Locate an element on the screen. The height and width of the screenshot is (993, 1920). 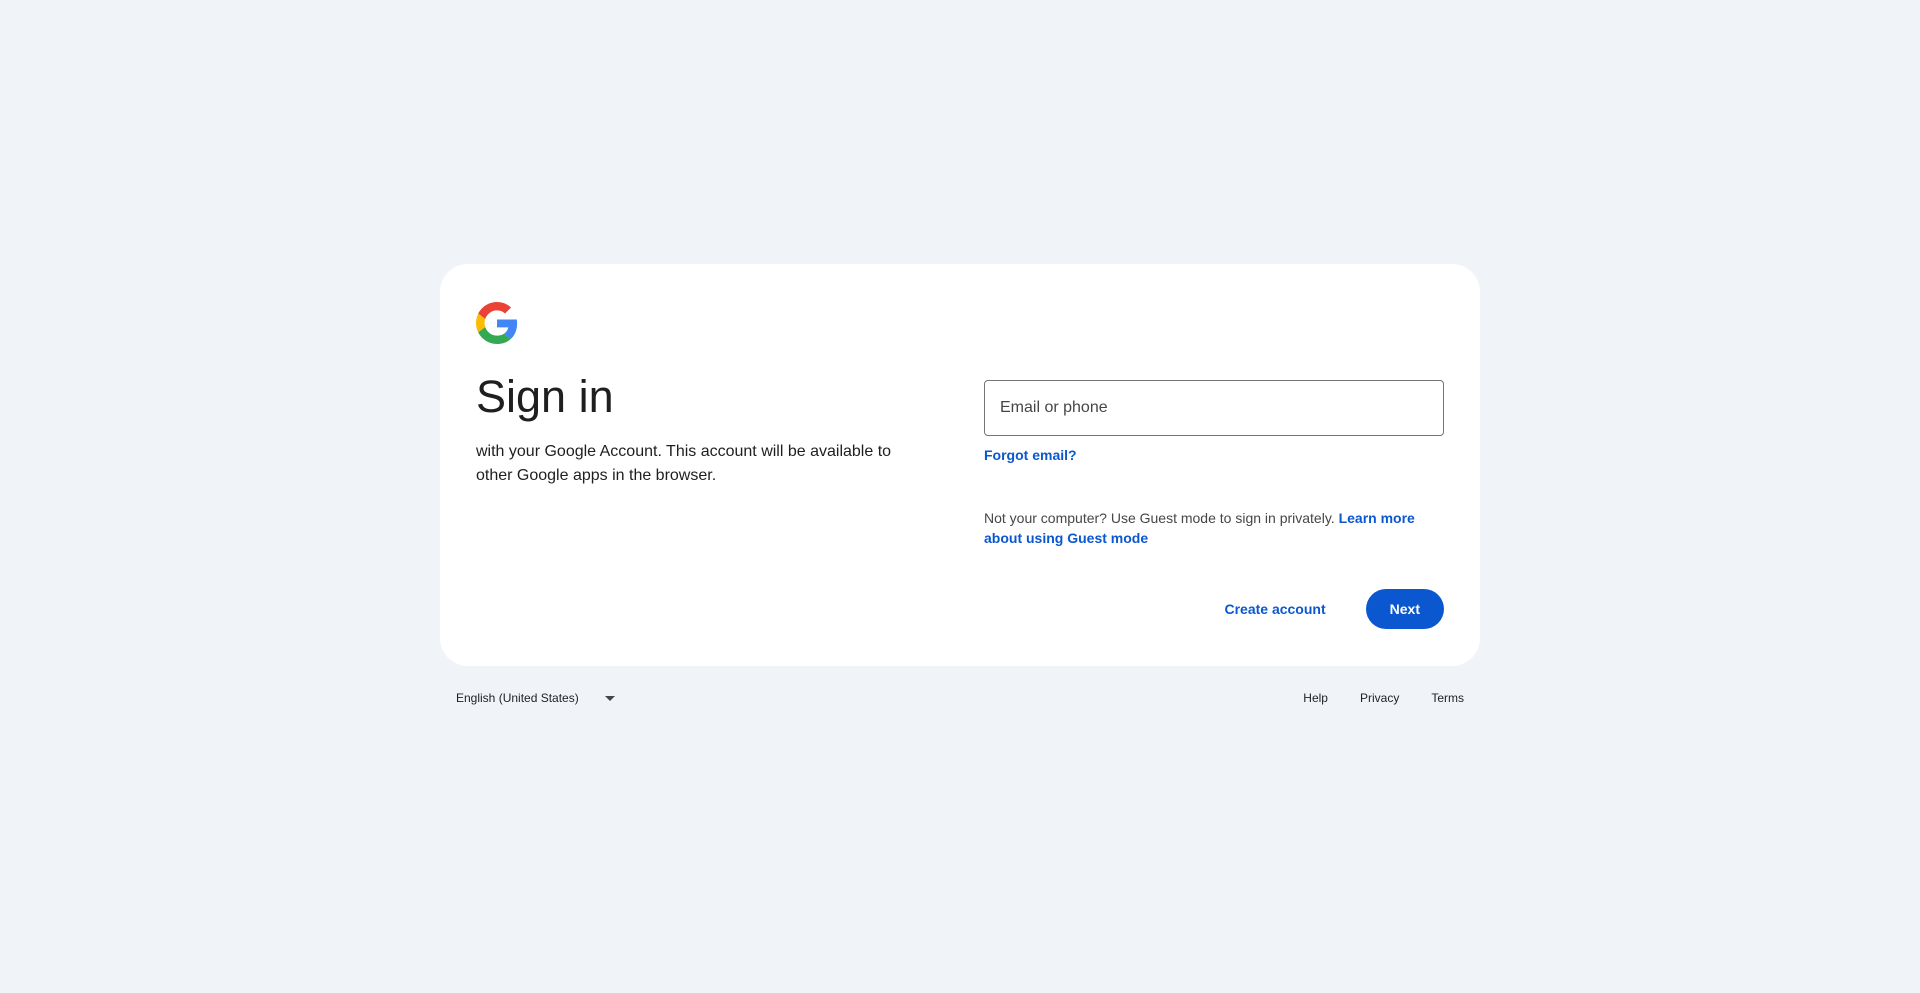
language-selector: English (United States) is located at coordinates (535, 698).